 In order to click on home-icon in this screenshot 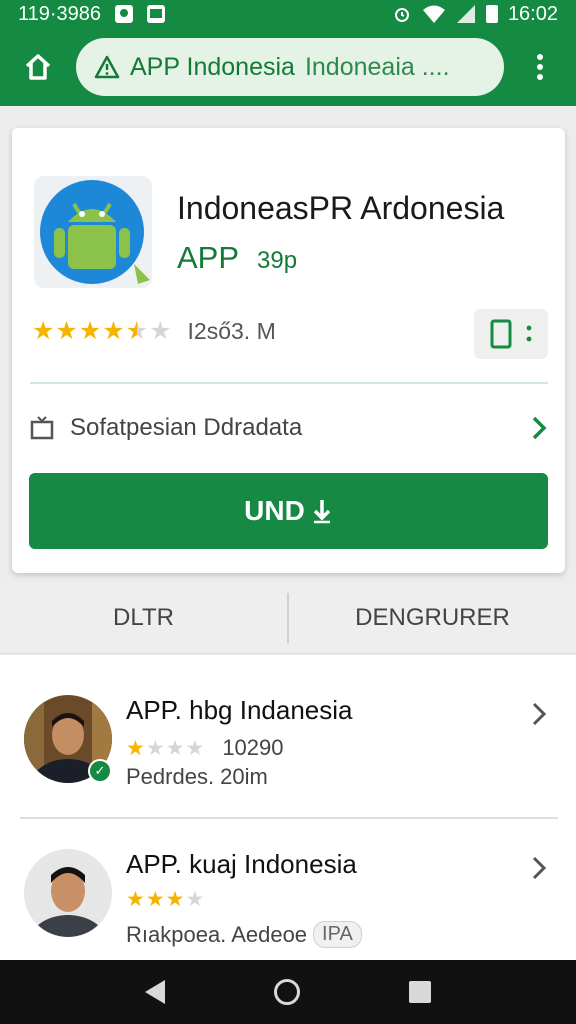, I will do `click(38, 67)`.